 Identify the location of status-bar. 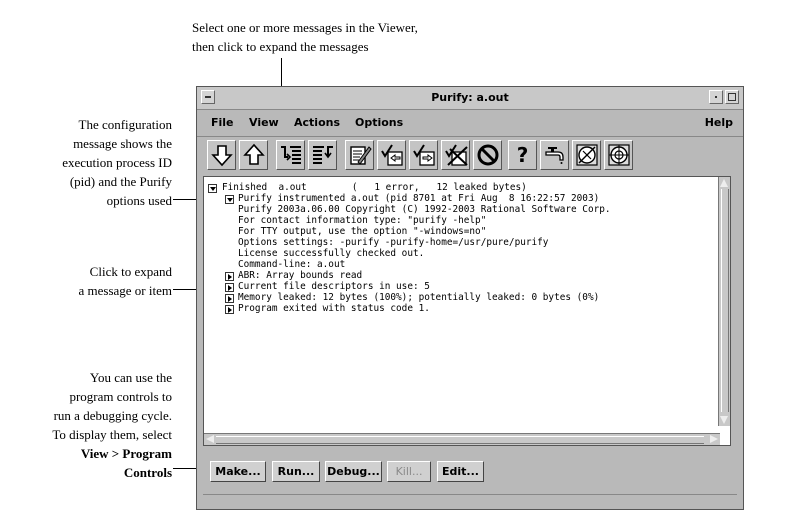
(470, 499).